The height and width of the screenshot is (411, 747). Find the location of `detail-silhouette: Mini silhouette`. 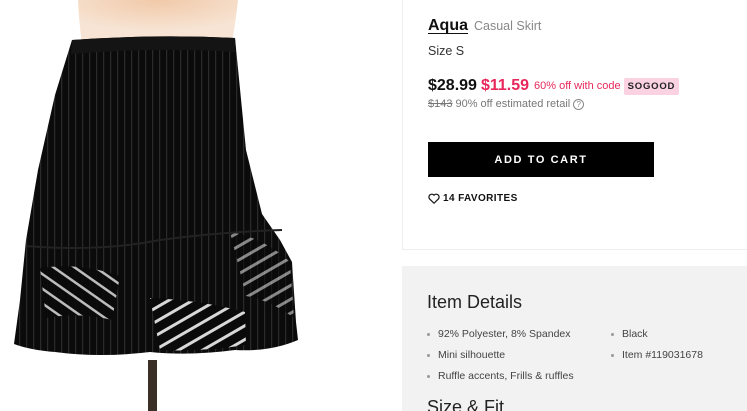

detail-silhouette: Mini silhouette is located at coordinates (472, 355).